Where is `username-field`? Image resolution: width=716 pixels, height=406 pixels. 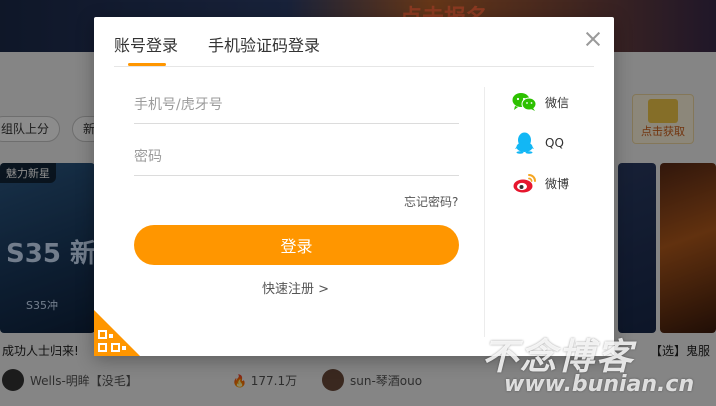 username-field is located at coordinates (296, 105).